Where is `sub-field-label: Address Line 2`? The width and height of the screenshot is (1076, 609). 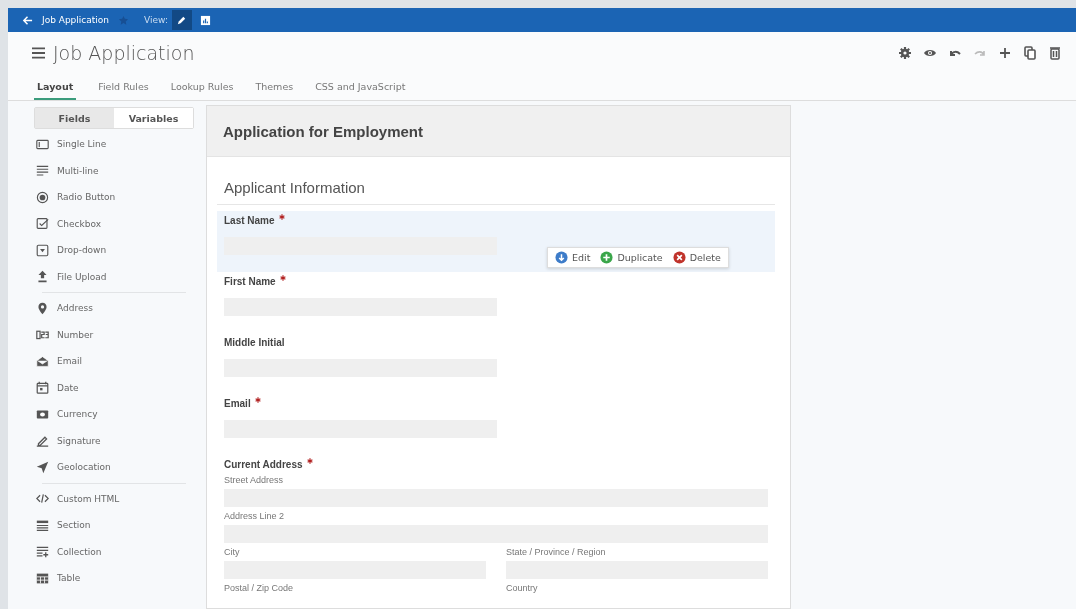 sub-field-label: Address Line 2 is located at coordinates (255, 516).